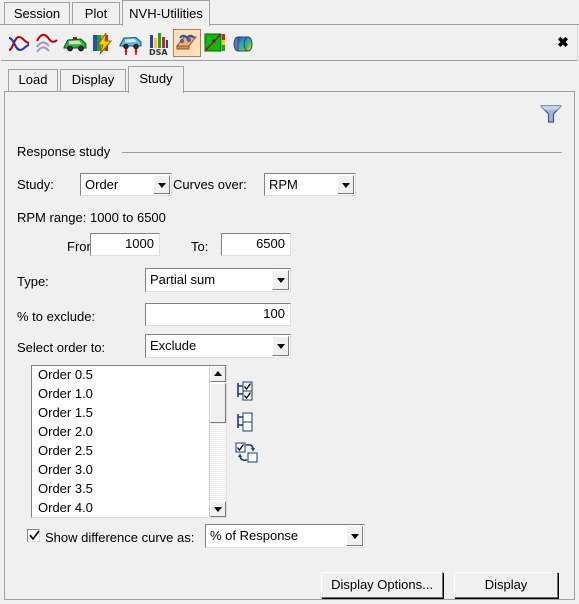  Describe the element at coordinates (91, 217) in the screenshot. I see `rpm-range-text: RPM range: 1000 to 6500` at that location.